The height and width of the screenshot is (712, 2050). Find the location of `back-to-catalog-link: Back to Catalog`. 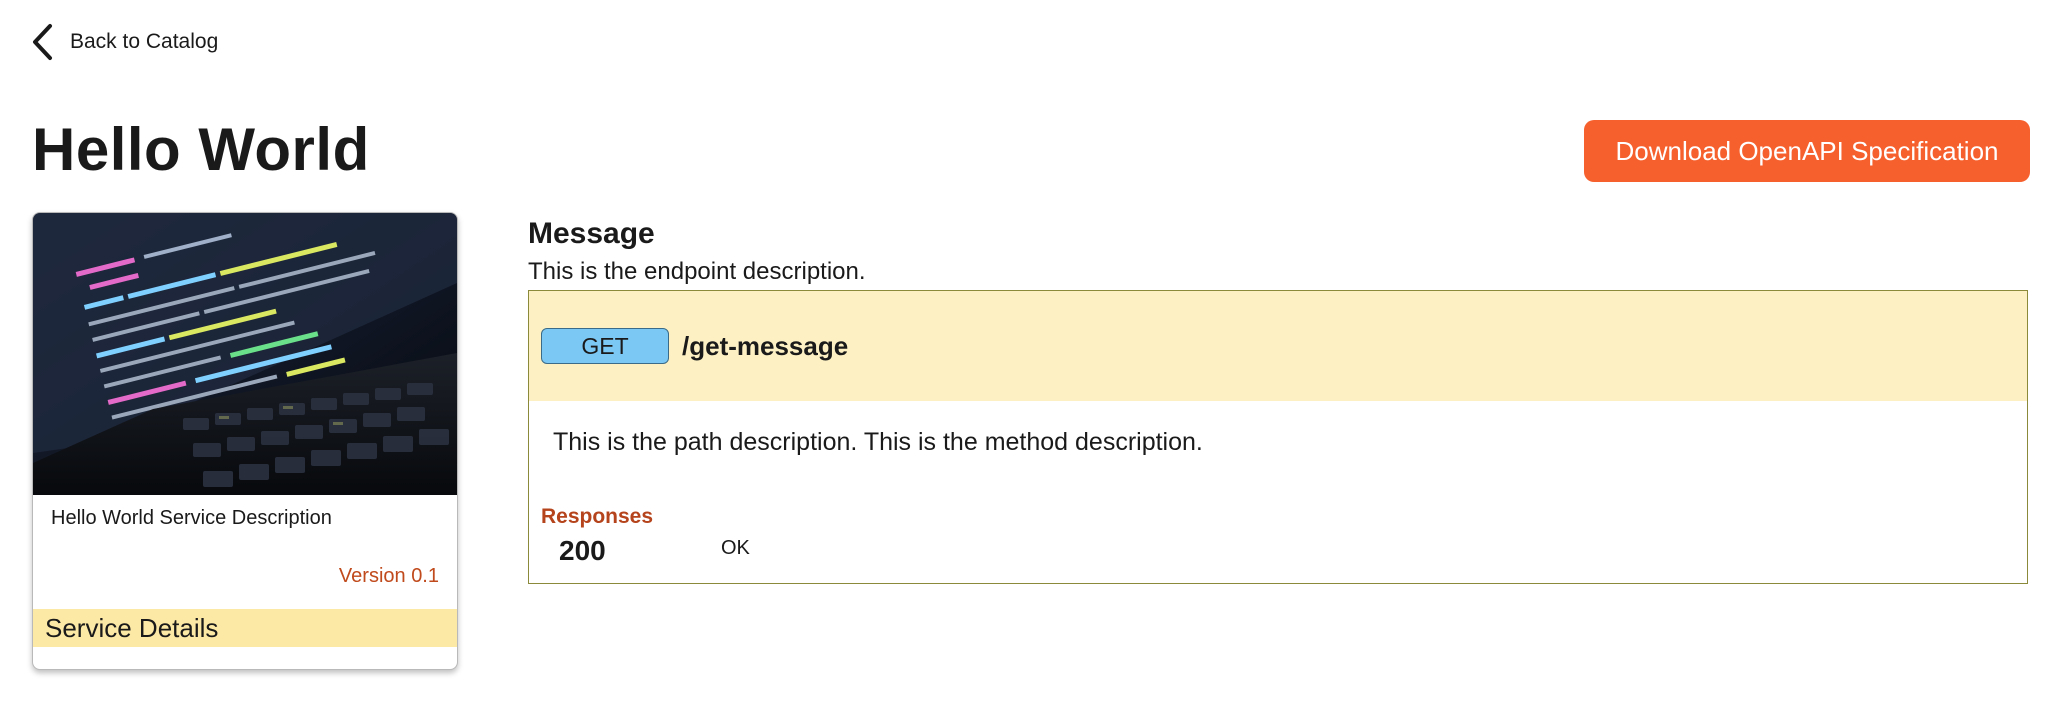

back-to-catalog-link: Back to Catalog is located at coordinates (124, 42).